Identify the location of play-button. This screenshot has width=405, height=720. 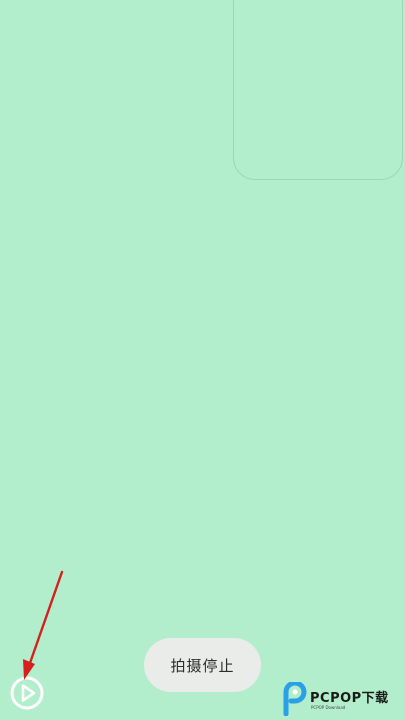
(27, 693).